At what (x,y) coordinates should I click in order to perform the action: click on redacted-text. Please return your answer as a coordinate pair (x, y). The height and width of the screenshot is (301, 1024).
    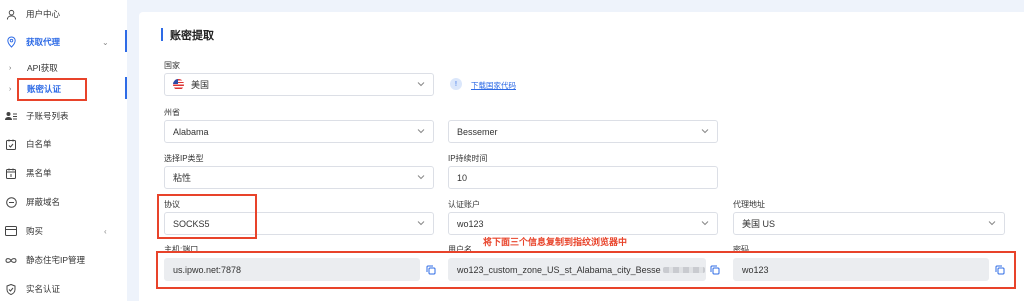
    Looking at the image, I should click on (683, 269).